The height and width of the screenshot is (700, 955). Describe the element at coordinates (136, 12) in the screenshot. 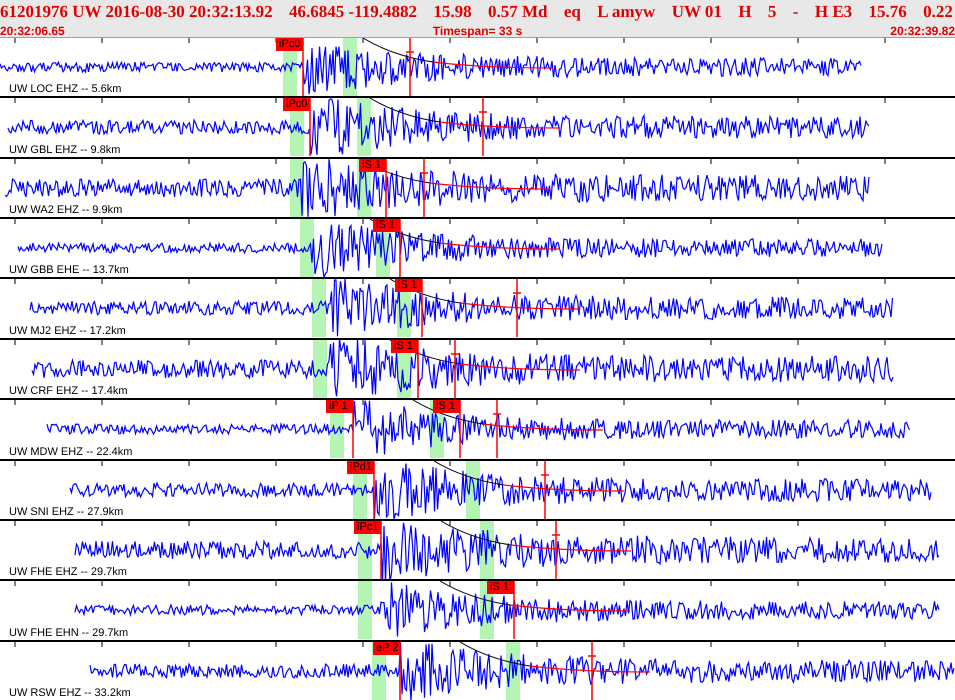

I see `event-field: 61201976 UW 2016-08-30 20:32:13.92` at that location.